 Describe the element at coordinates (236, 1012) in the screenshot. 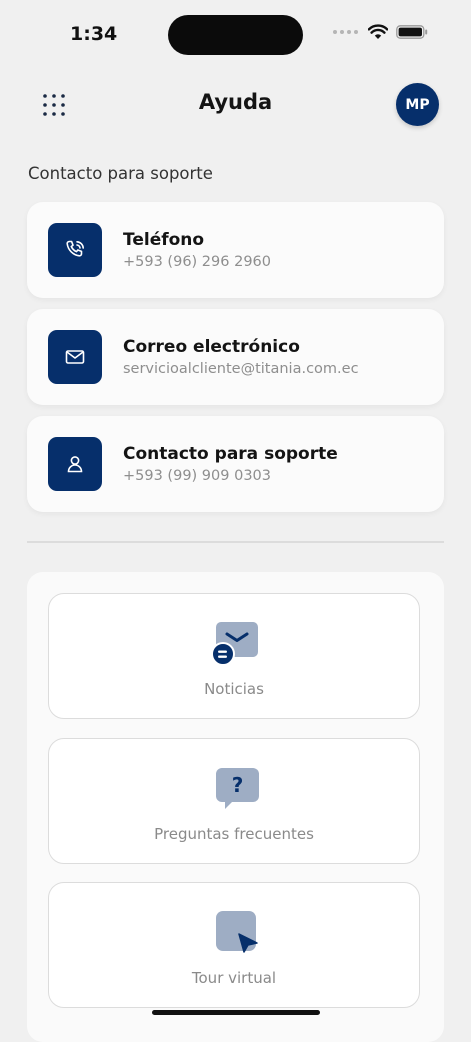

I see `home-indicator` at that location.